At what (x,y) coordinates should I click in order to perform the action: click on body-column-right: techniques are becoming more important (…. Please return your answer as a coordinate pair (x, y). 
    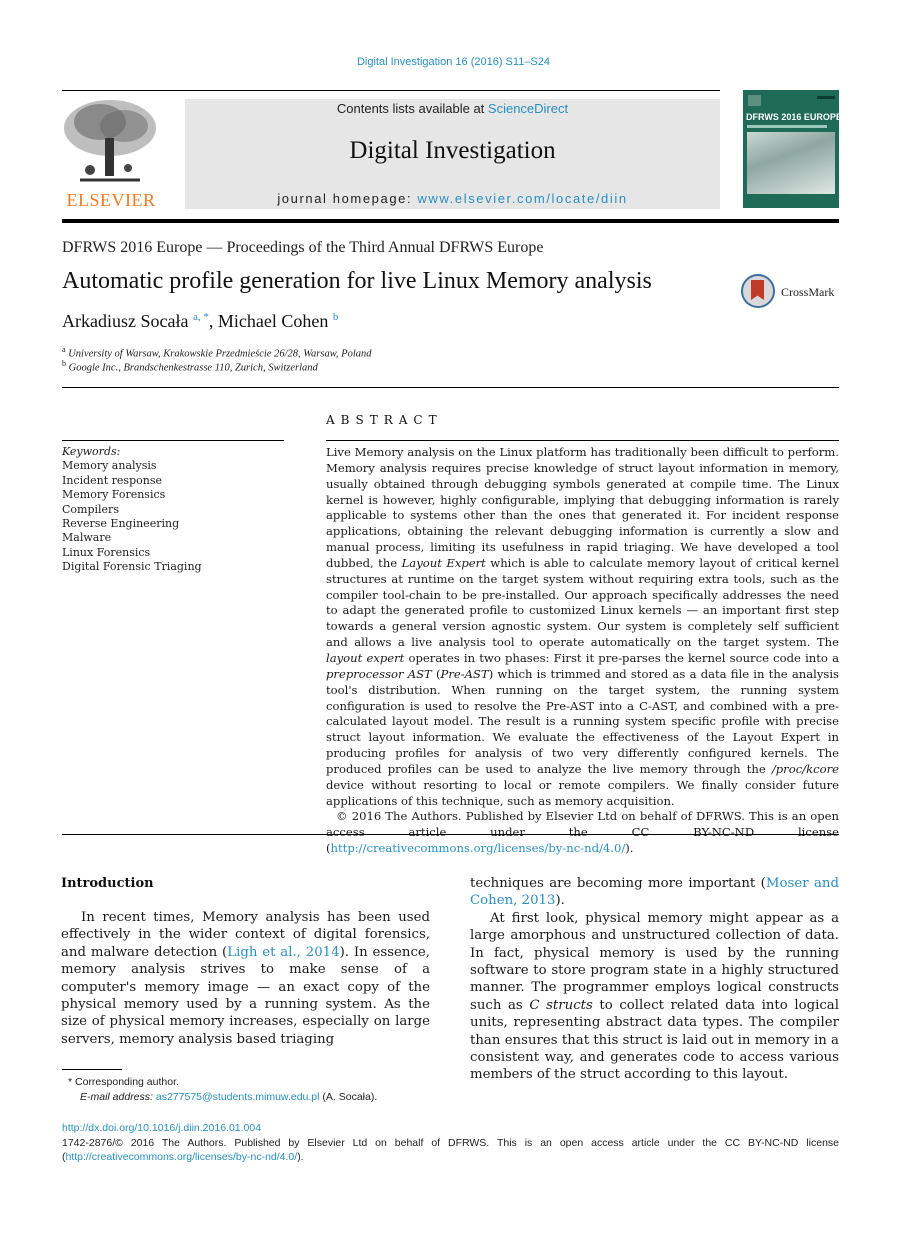
    Looking at the image, I should click on (654, 979).